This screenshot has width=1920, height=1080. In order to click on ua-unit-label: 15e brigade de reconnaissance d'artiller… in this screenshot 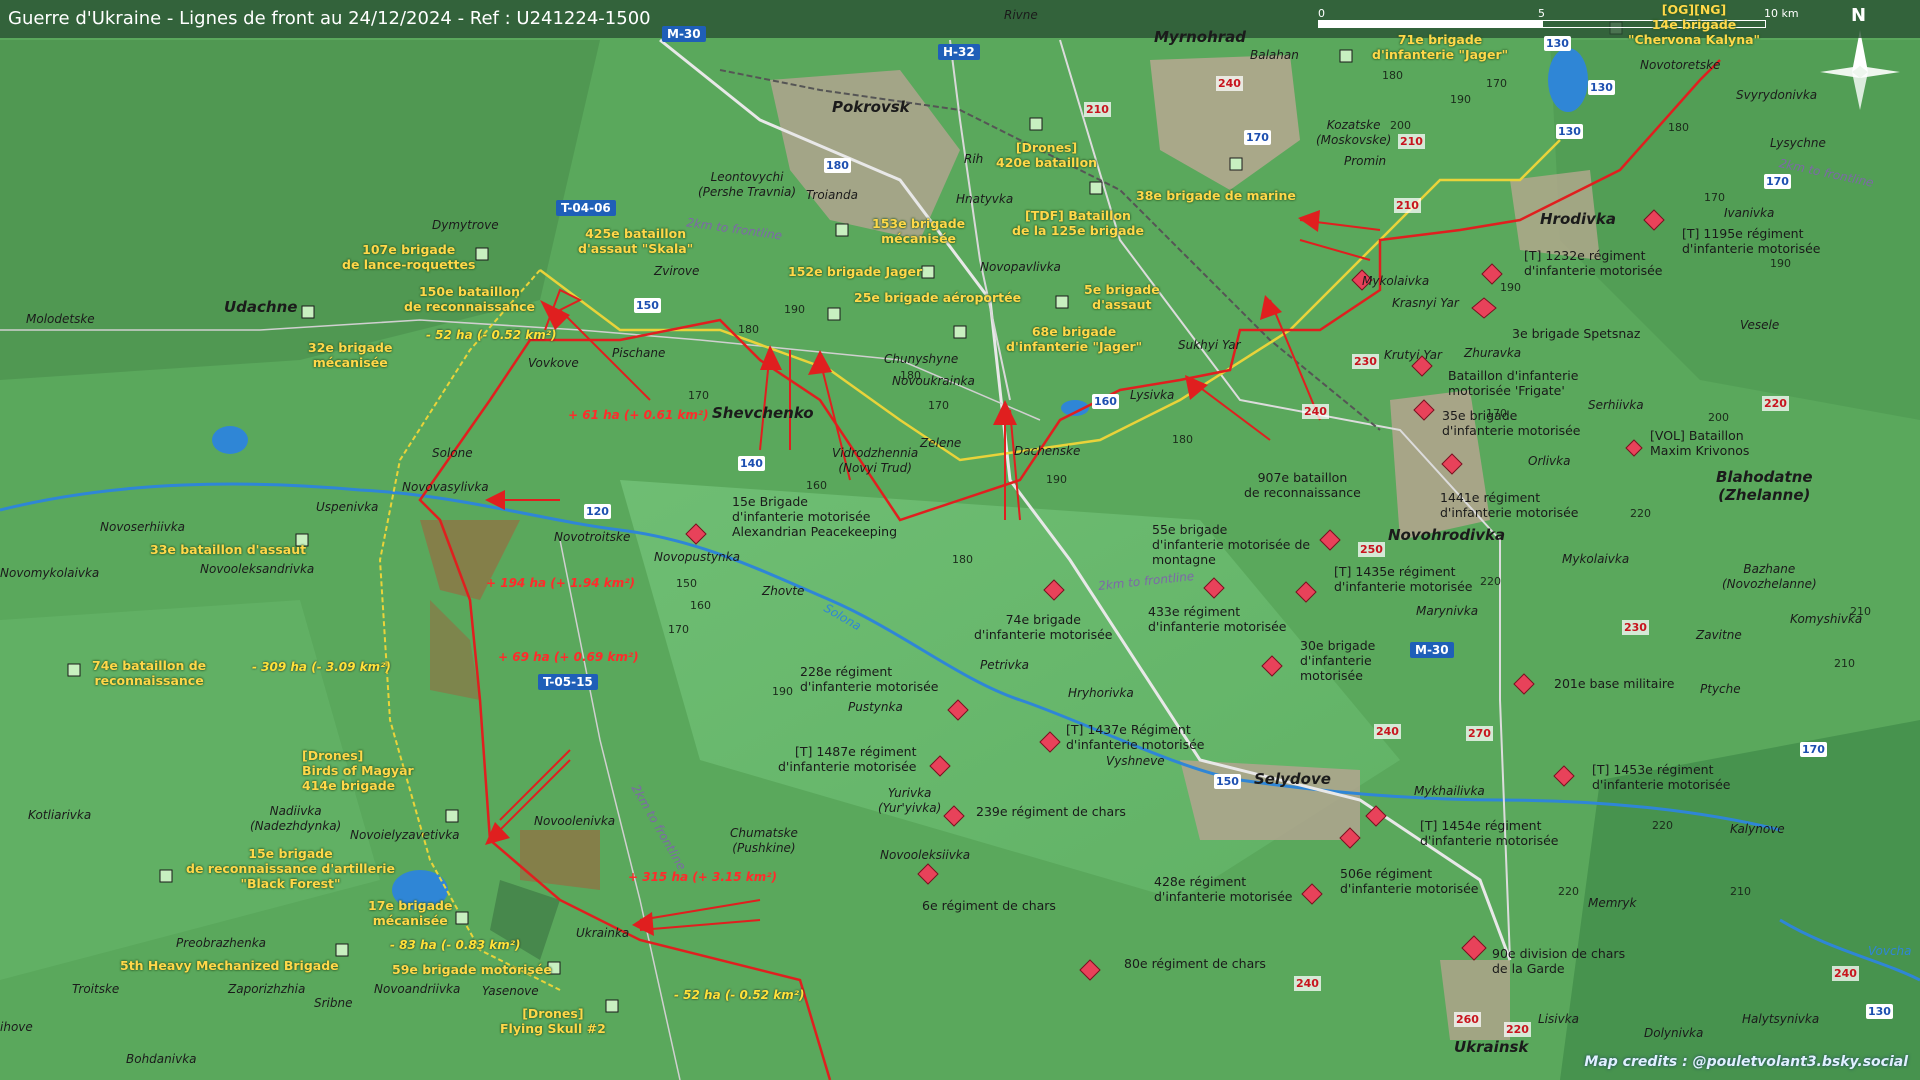, I will do `click(290, 868)`.